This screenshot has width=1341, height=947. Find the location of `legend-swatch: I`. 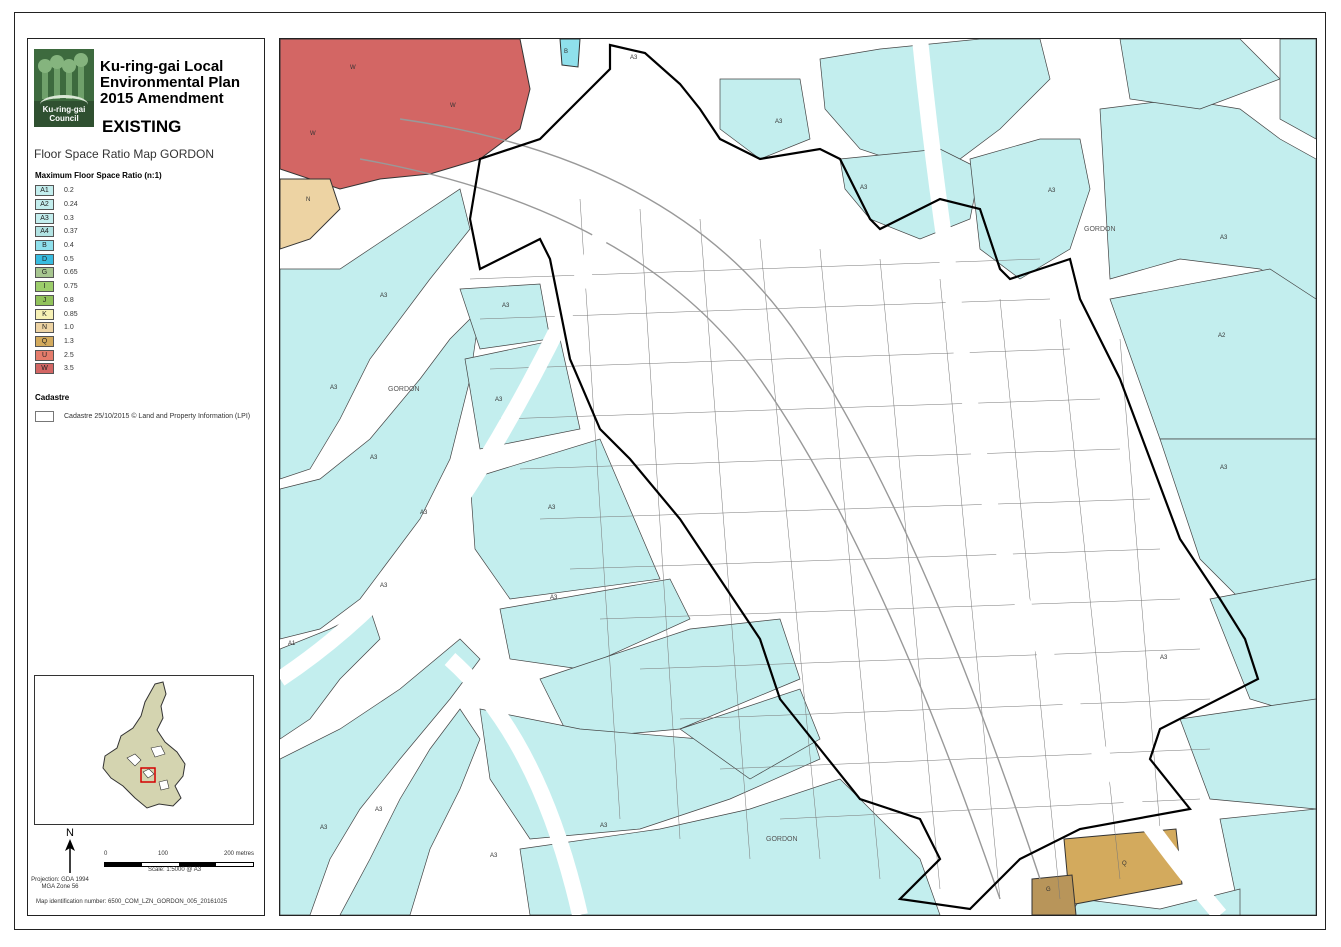

legend-swatch: I is located at coordinates (44, 287).